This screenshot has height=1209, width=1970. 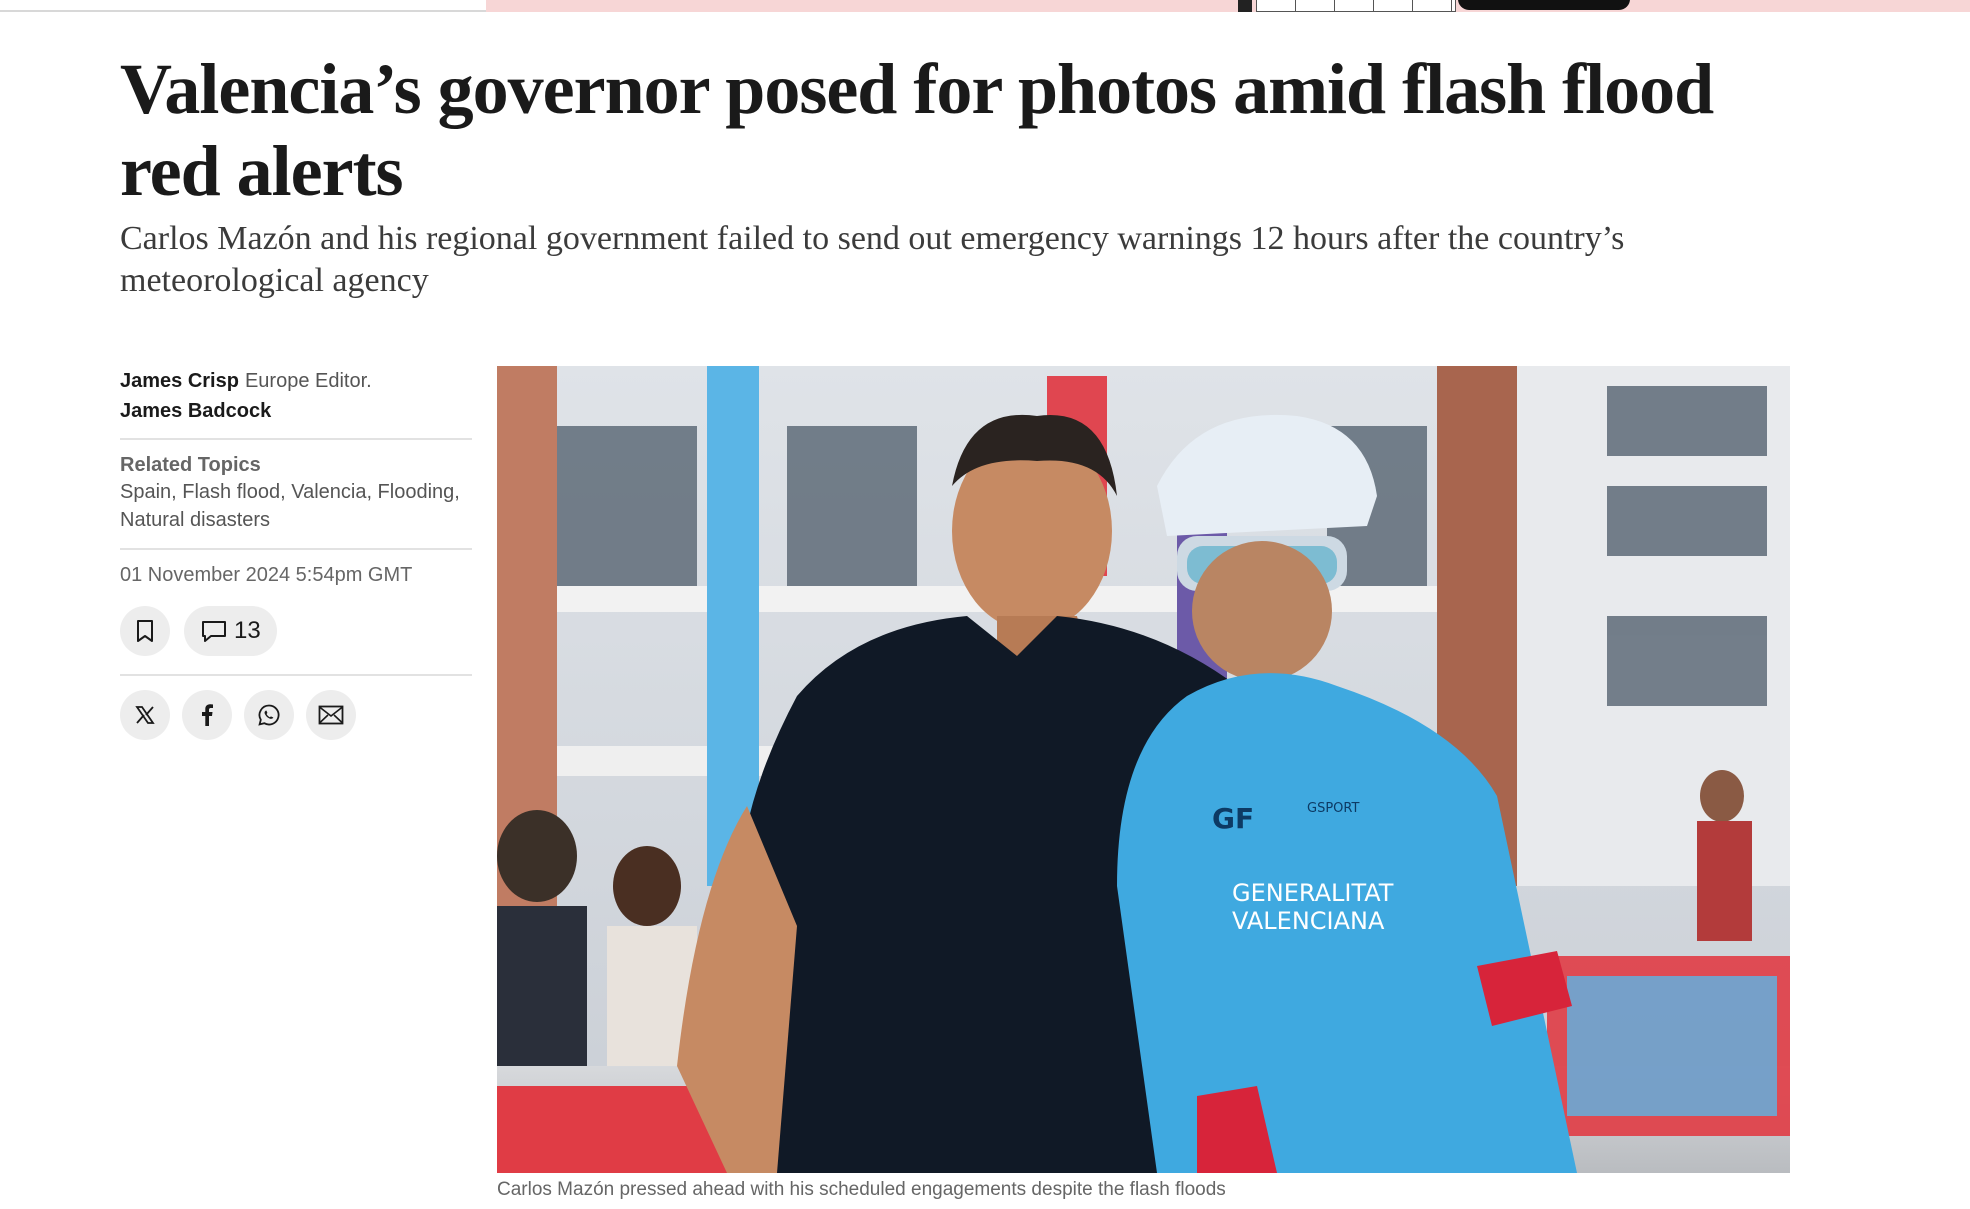 I want to click on share-whatsapp-button, so click(x=269, y=715).